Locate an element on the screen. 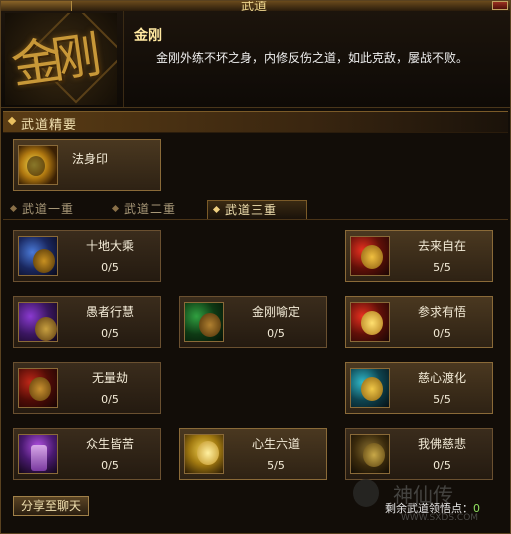 Image resolution: width=511 pixels, height=534 pixels. tier-tabs: 武道一重 武道二重 武道三重 is located at coordinates (255, 209).